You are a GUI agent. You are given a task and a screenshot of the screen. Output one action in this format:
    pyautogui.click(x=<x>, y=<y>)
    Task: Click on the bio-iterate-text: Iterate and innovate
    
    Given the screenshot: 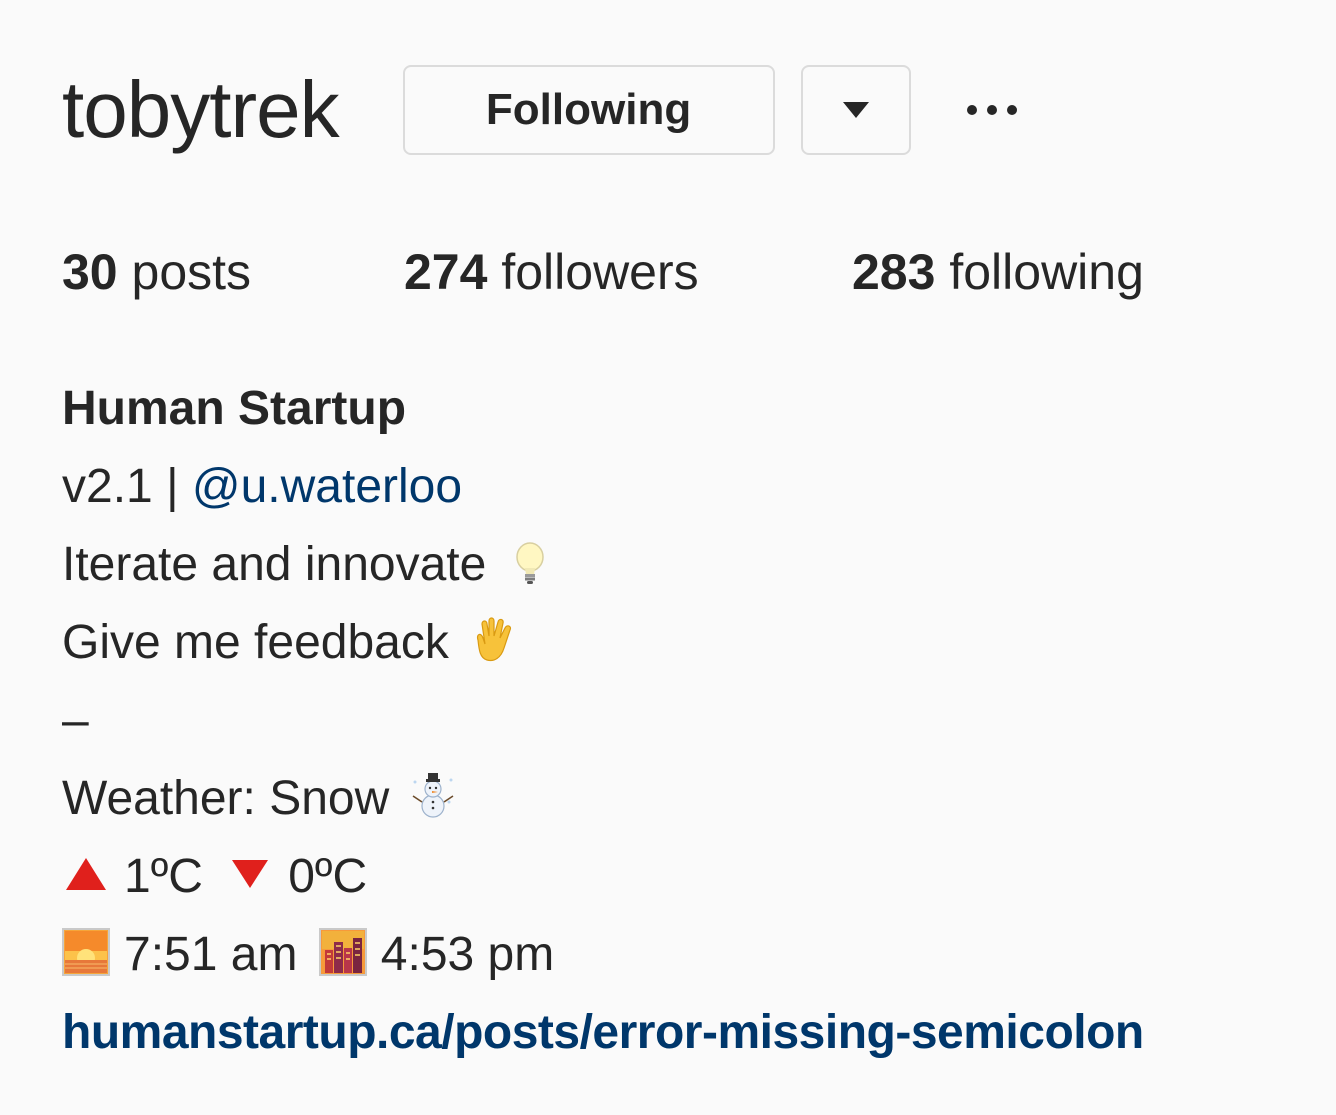 What is the action you would take?
    pyautogui.click(x=274, y=564)
    